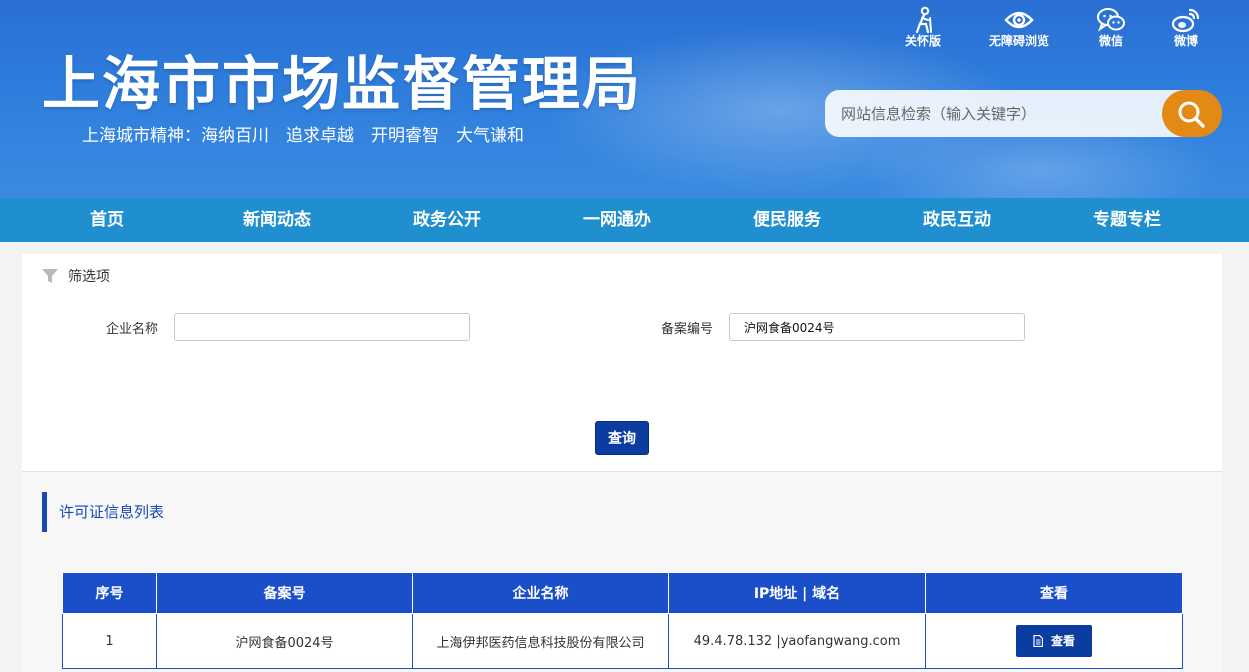 The width and height of the screenshot is (1249, 672). Describe the element at coordinates (617, 220) in the screenshot. I see `nav-item-online-services: 一网通办` at that location.